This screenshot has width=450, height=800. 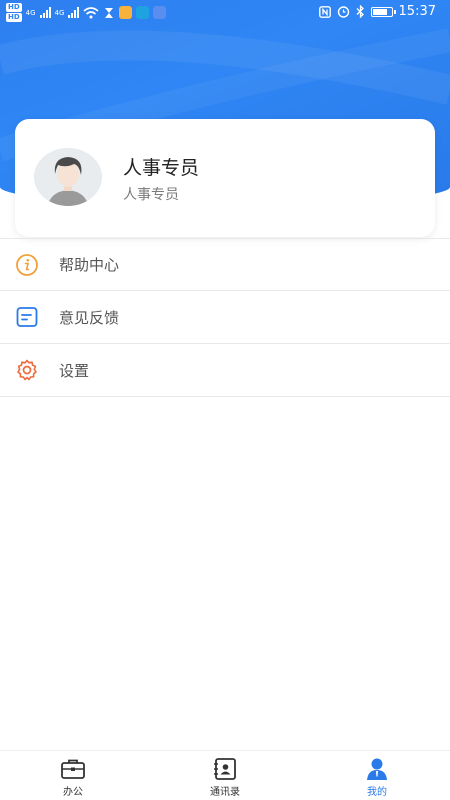 I want to click on avatar, so click(x=68, y=177).